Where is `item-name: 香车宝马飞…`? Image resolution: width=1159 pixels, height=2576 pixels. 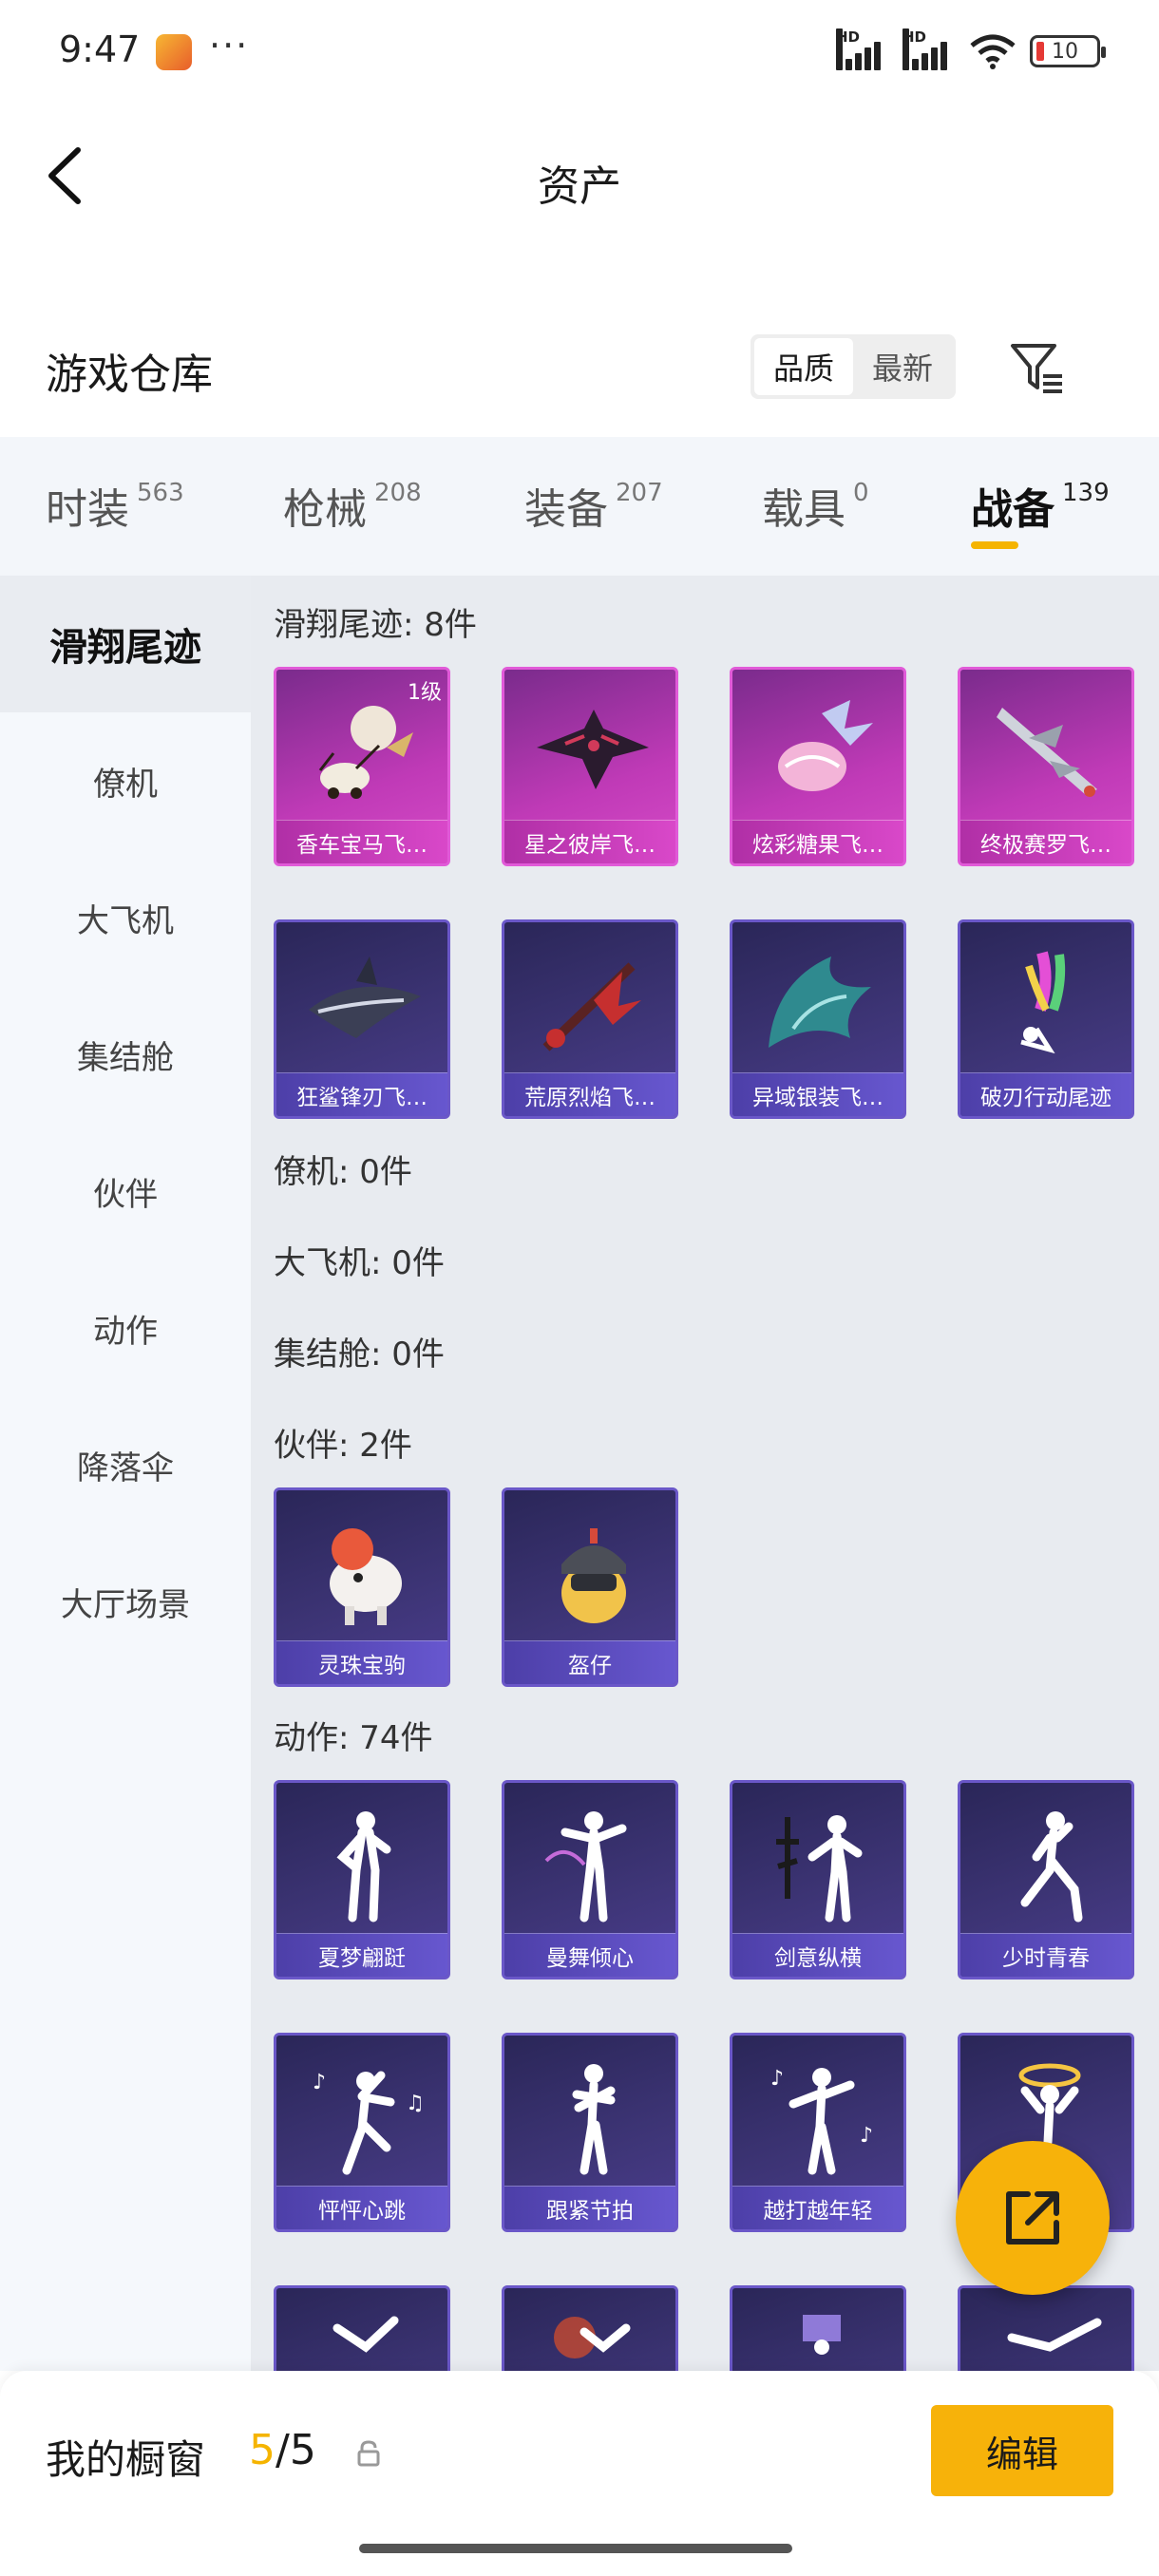 item-name: 香车宝马飞… is located at coordinates (361, 841).